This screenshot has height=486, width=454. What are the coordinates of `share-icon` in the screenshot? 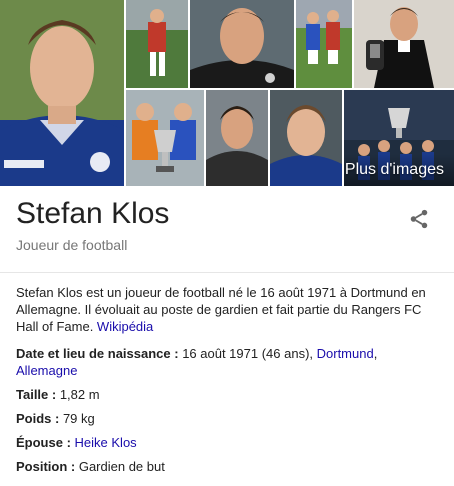 It's located at (419, 219).